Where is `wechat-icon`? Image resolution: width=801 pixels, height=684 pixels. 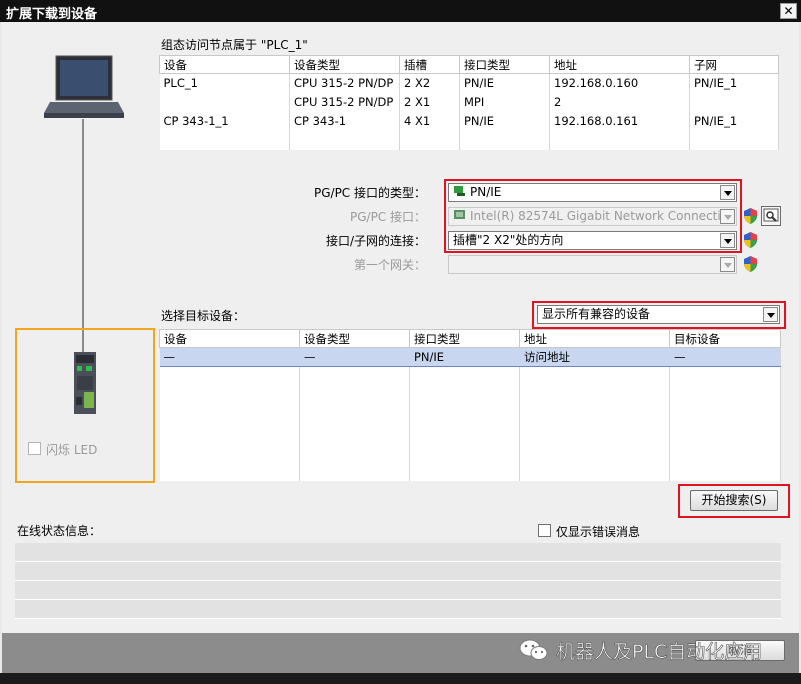 wechat-icon is located at coordinates (533, 649).